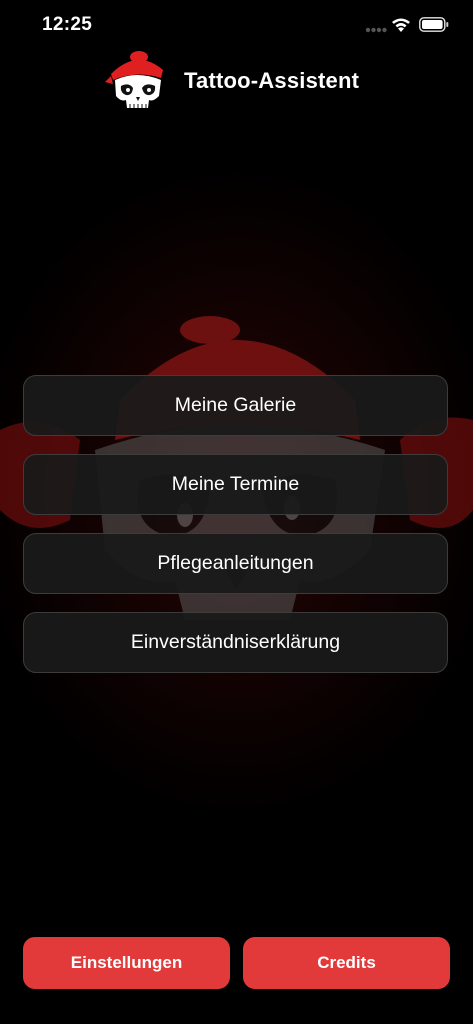 Image resolution: width=473 pixels, height=1024 pixels. What do you see at coordinates (235, 563) in the screenshot?
I see `menu-button-care-instructions: Pflegeanleitungen` at bounding box center [235, 563].